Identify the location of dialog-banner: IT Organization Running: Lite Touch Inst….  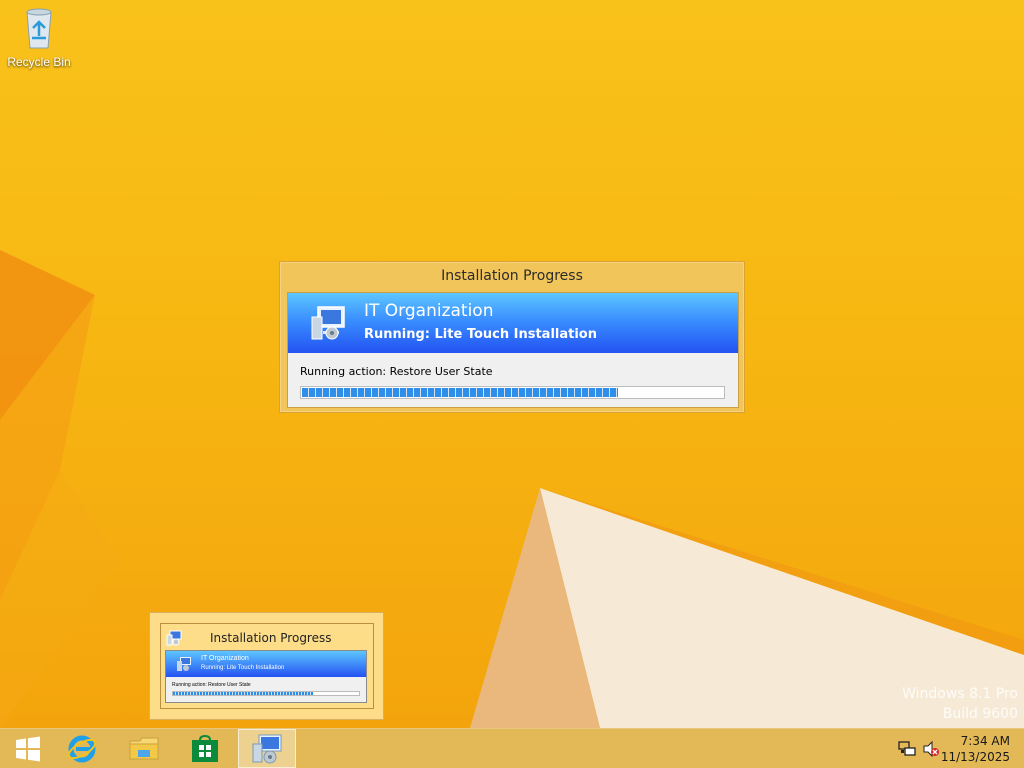
(513, 323).